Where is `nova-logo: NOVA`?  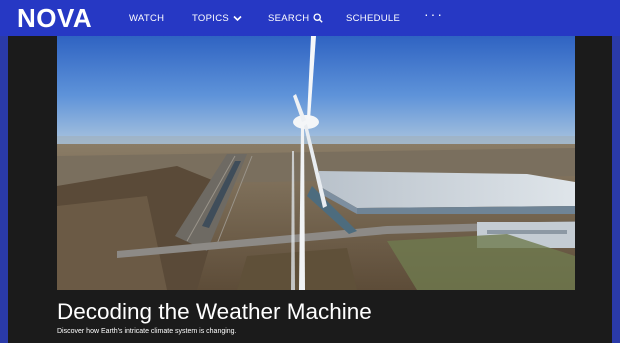 nova-logo: NOVA is located at coordinates (54, 18).